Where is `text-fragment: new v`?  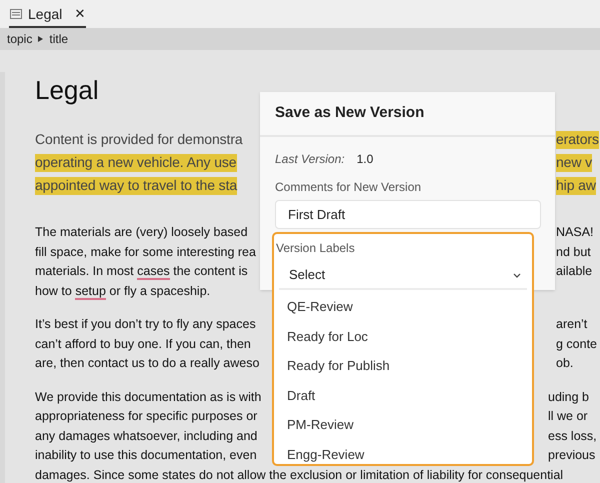
text-fragment: new v is located at coordinates (574, 163).